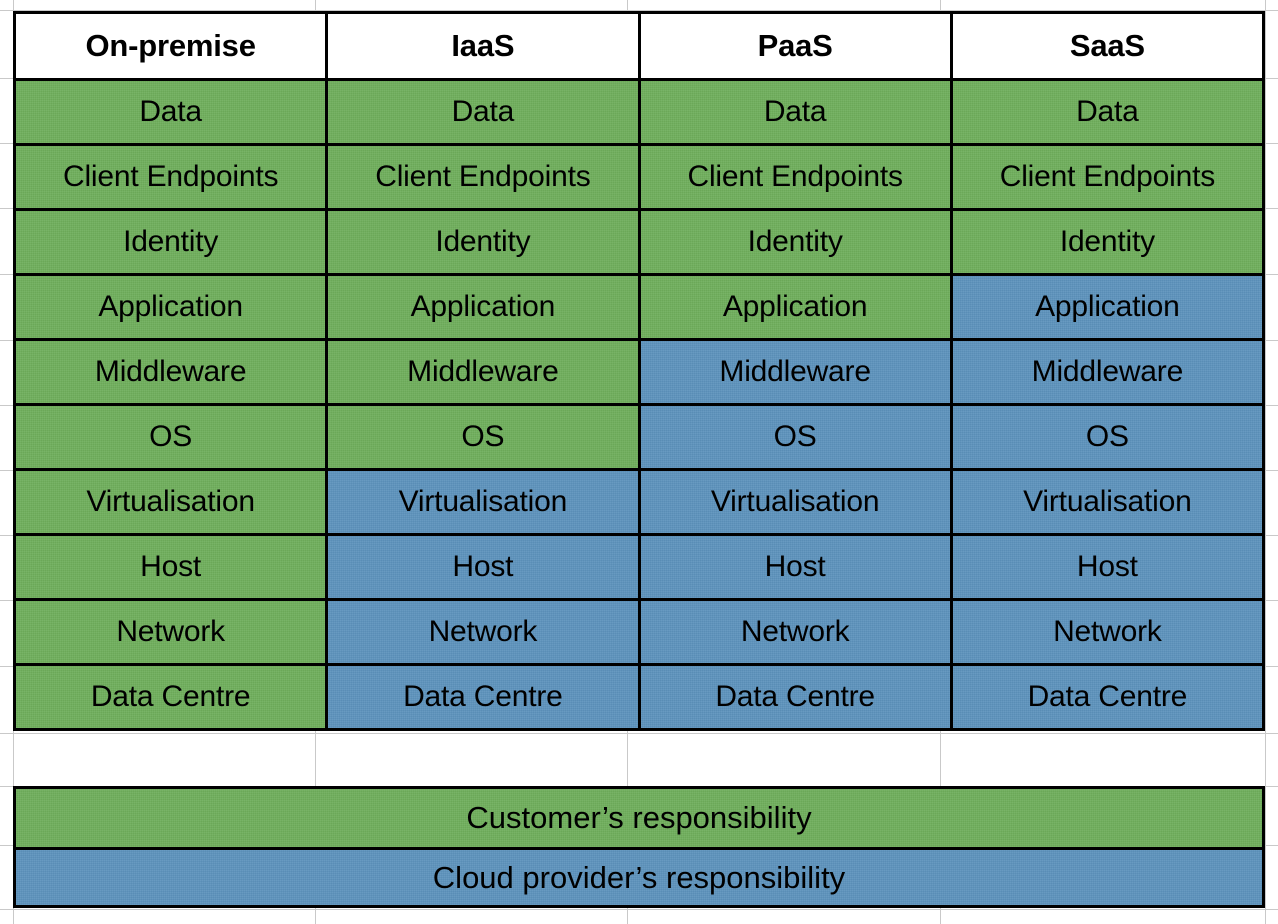 The width and height of the screenshot is (1278, 924). I want to click on matrix-row: Host Host Host Host, so click(639, 565).